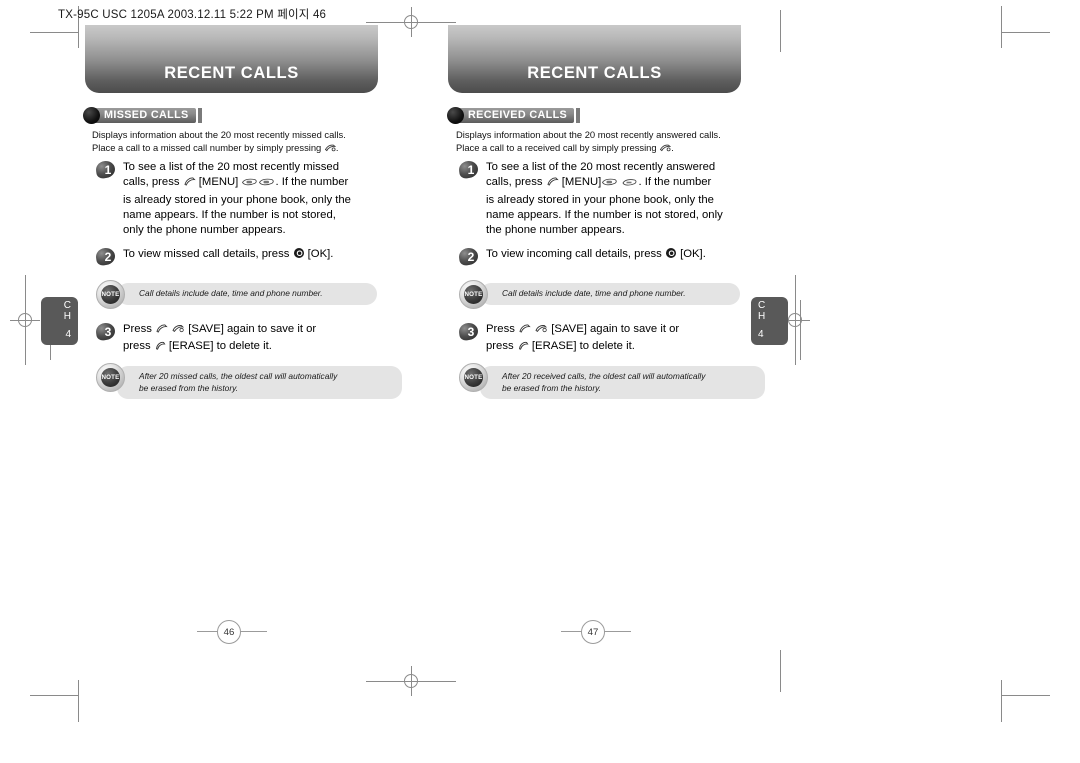 This screenshot has width=1080, height=763. I want to click on page-title-right: RECENT CALLS, so click(594, 73).